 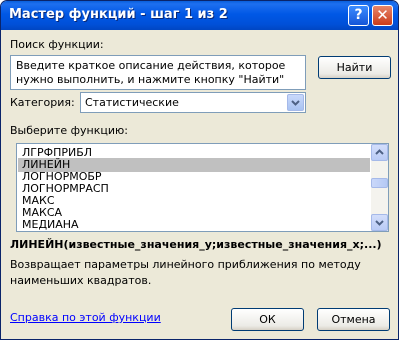 I want to click on chevron-up-icon, so click(x=379, y=152).